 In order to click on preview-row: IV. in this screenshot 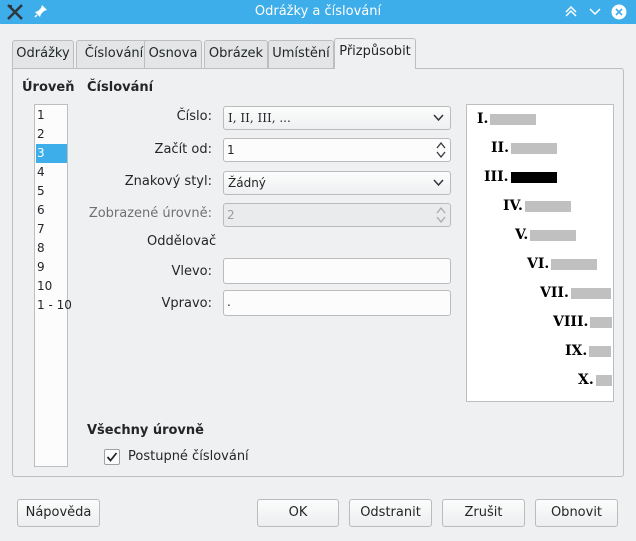, I will do `click(537, 208)`.